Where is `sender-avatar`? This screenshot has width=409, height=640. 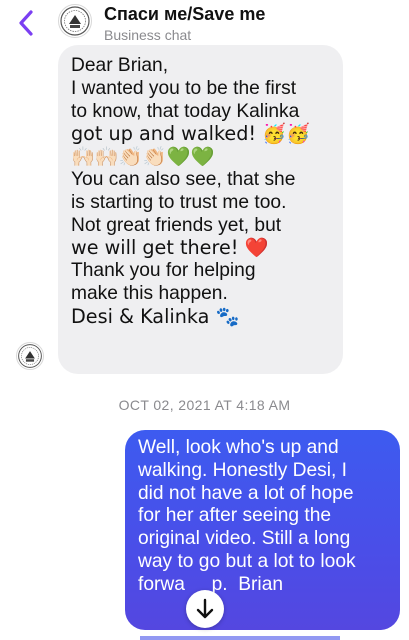
sender-avatar is located at coordinates (30, 356).